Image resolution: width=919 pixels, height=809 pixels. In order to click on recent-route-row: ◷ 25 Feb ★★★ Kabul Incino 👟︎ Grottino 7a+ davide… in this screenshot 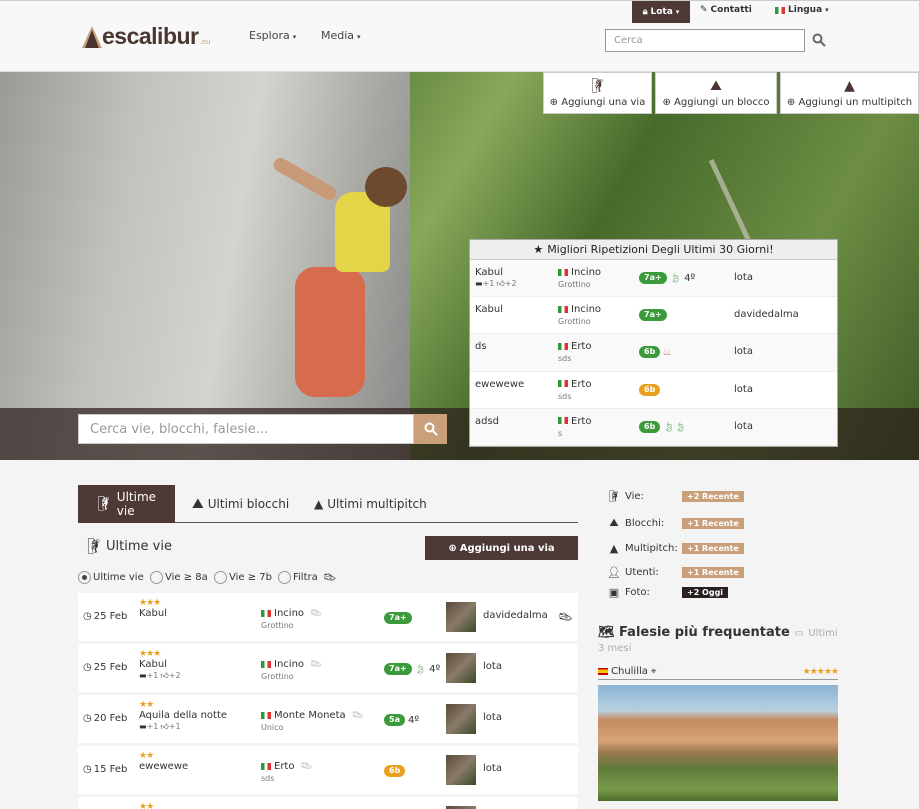, I will do `click(328, 617)`.